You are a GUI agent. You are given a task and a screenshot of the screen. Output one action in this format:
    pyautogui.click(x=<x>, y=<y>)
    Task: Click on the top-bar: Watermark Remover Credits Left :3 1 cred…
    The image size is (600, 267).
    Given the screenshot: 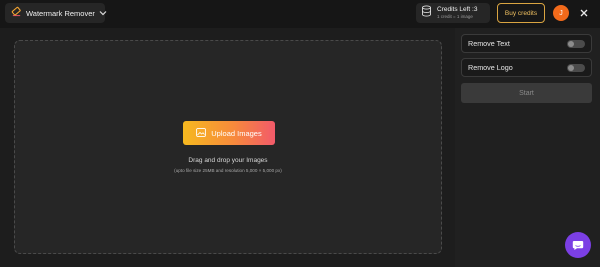 What is the action you would take?
    pyautogui.click(x=300, y=14)
    